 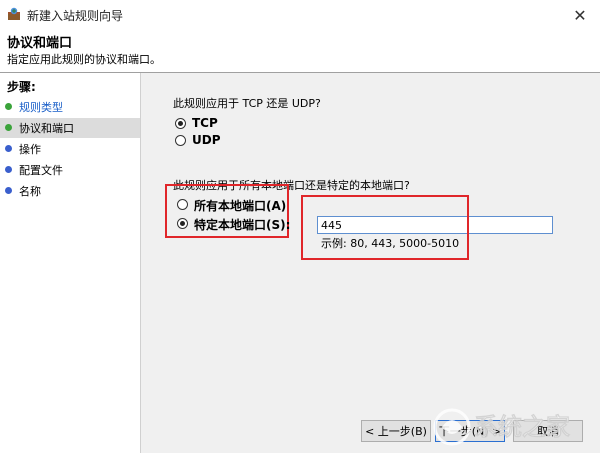 I want to click on step-protocol-ports: 协议和端口, so click(x=70, y=128).